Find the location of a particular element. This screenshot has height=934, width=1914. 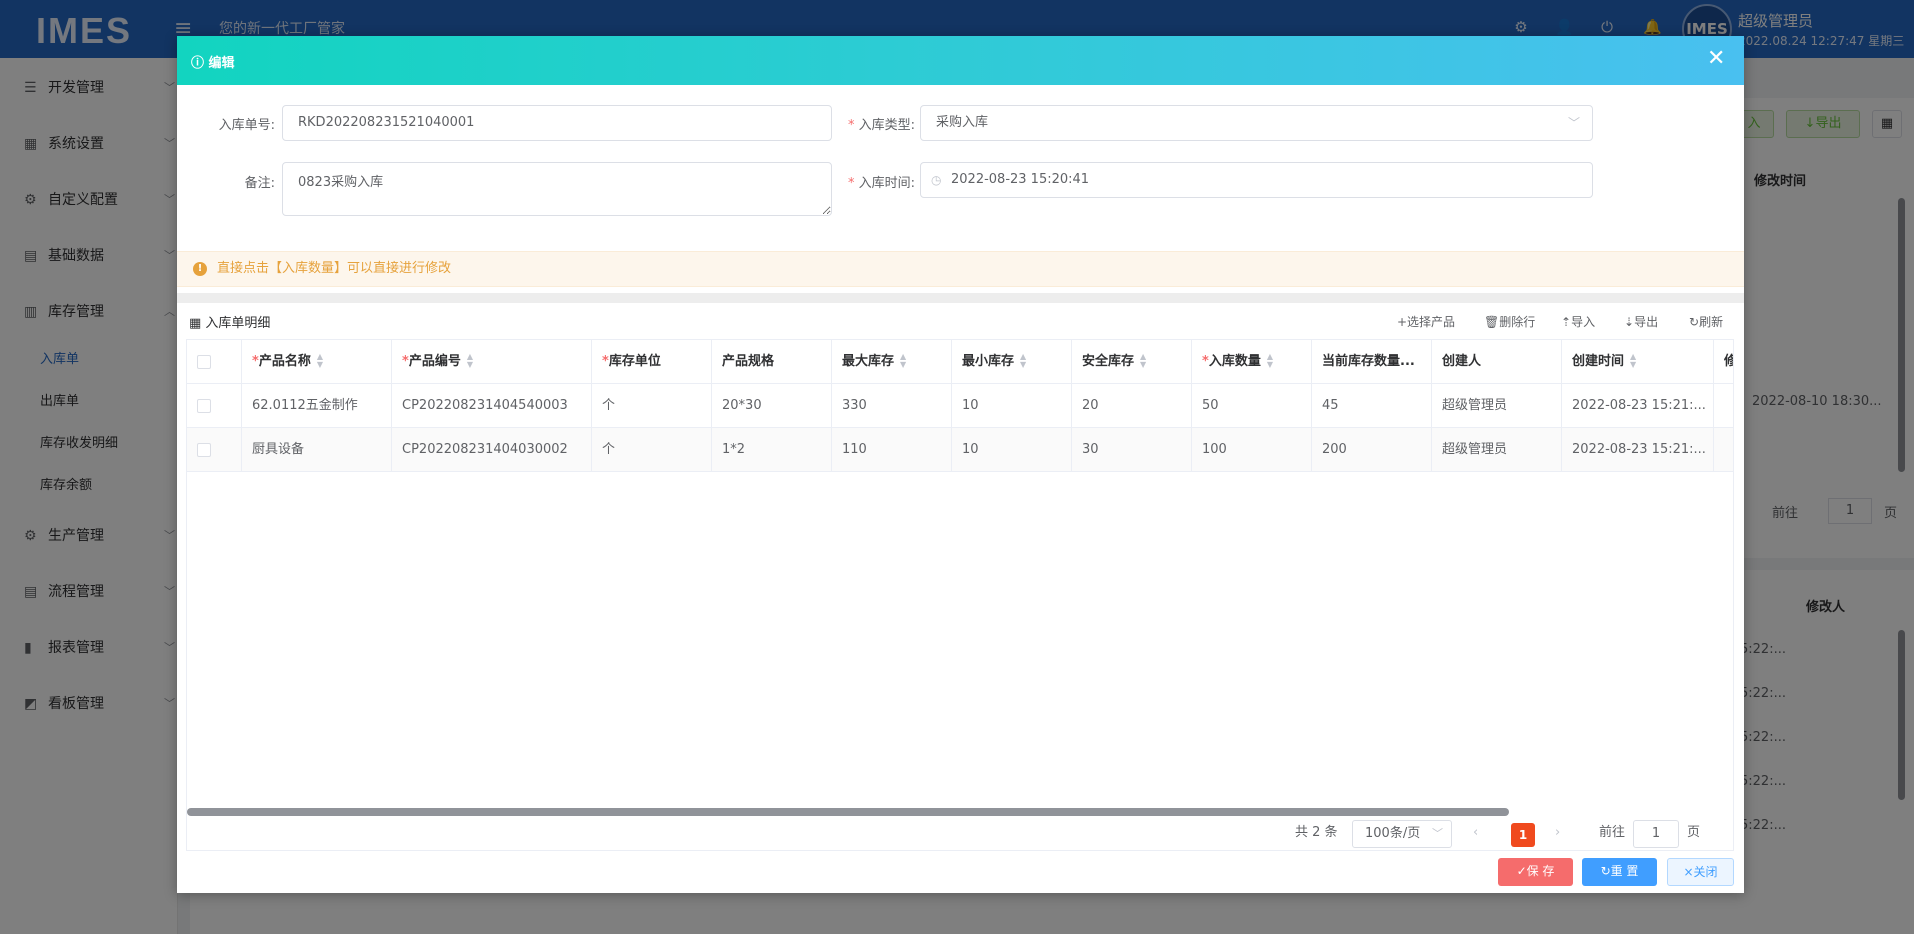

save-button: ✓保 存 is located at coordinates (1535, 872).